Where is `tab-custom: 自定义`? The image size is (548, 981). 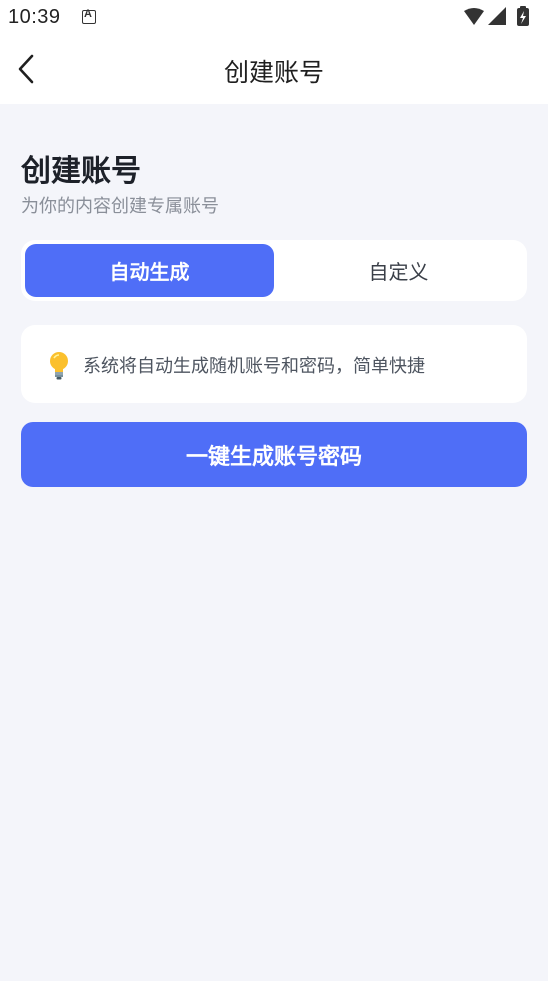
tab-custom: 自定义 is located at coordinates (398, 270).